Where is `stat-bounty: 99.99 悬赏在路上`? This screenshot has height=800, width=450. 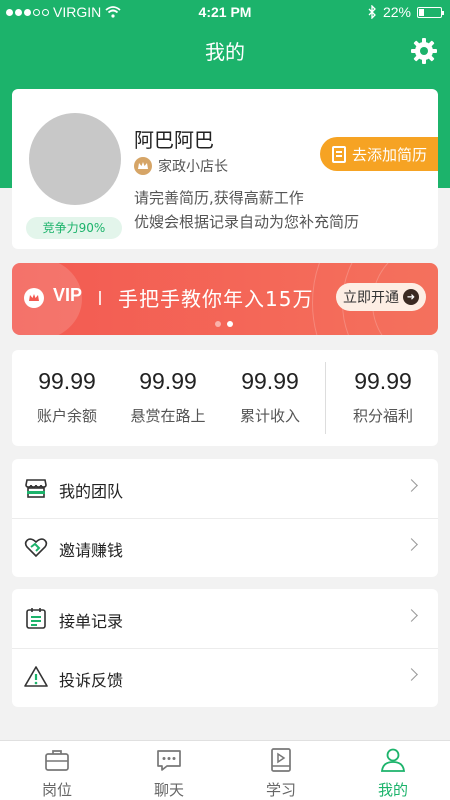
stat-bounty: 99.99 悬赏在路上 is located at coordinates (168, 397).